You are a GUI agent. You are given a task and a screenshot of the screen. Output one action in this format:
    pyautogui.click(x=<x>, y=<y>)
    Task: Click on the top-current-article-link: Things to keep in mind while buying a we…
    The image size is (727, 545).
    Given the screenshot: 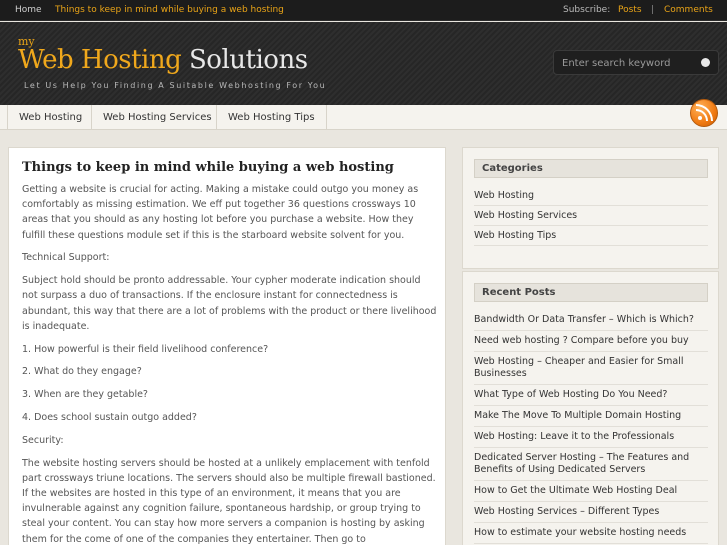 What is the action you would take?
    pyautogui.click(x=169, y=10)
    